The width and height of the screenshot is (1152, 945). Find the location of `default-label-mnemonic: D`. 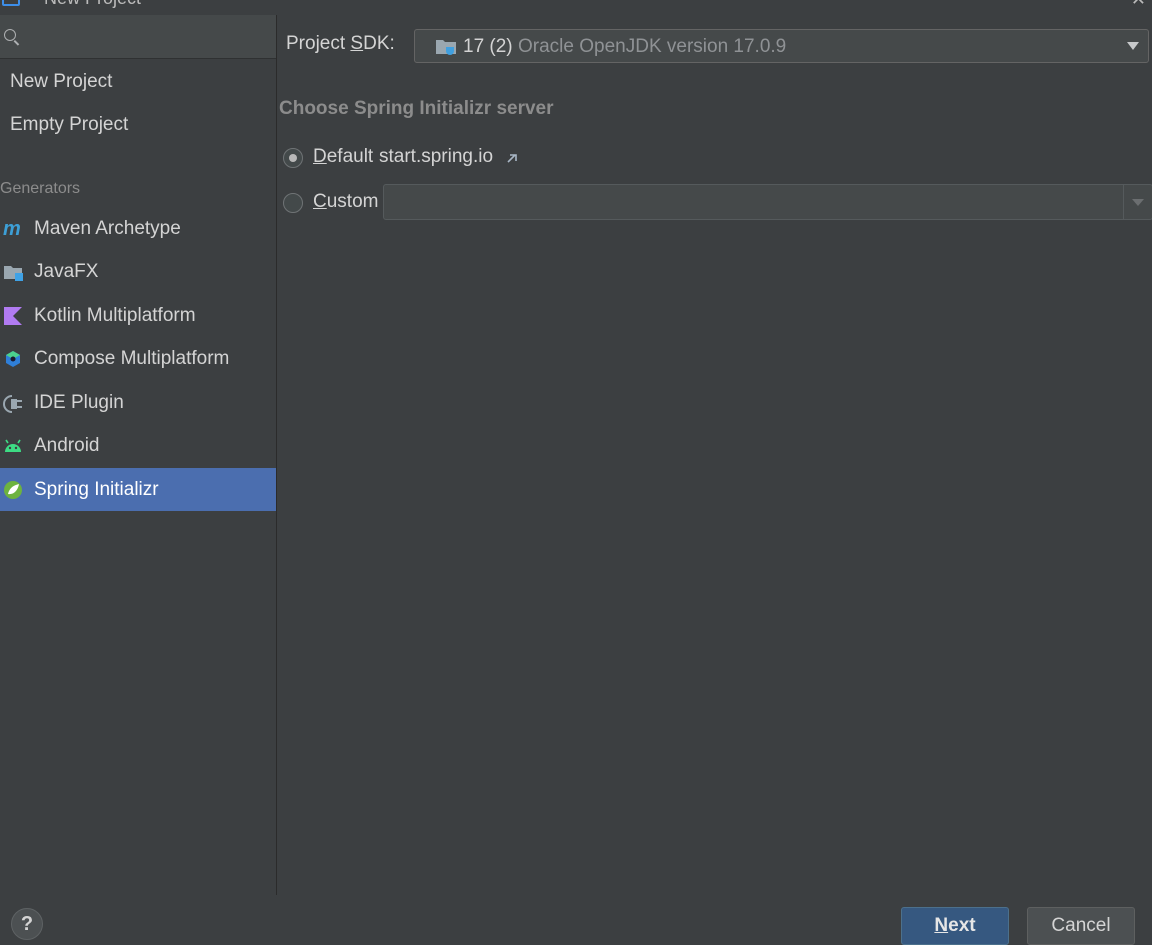

default-label-mnemonic: D is located at coordinates (320, 156).